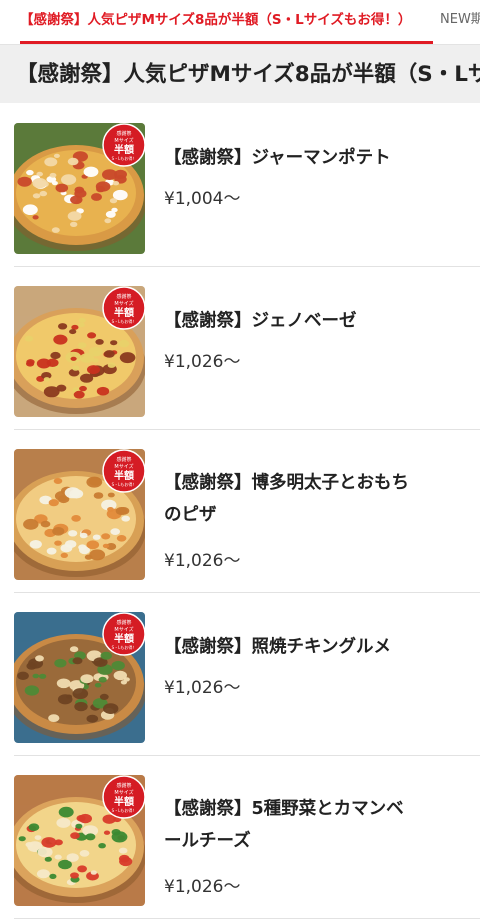 This screenshot has width=480, height=919. What do you see at coordinates (286, 483) in the screenshot?
I see `product-name-line: 【感謝祭】博多明太子とおもち` at bounding box center [286, 483].